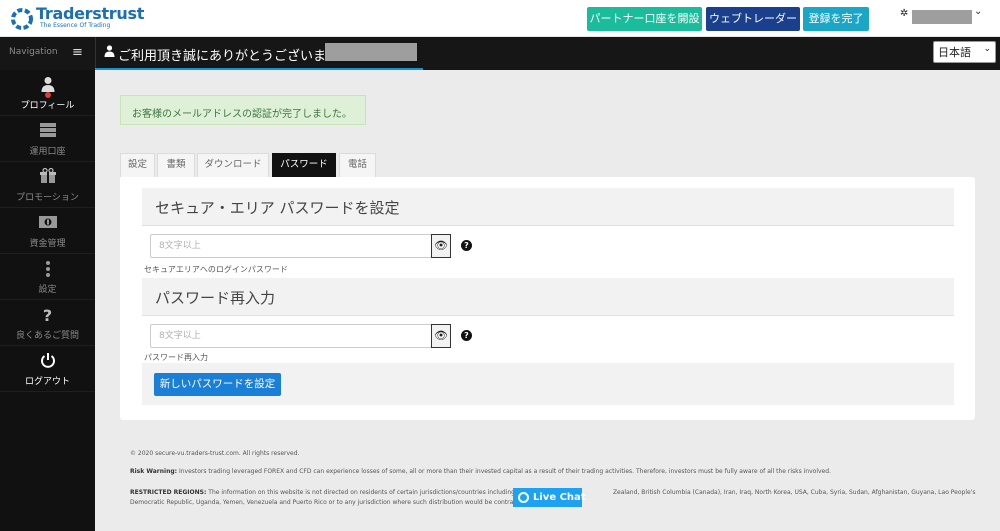 Image resolution: width=1000 pixels, height=531 pixels. I want to click on confirm-password-input, so click(291, 336).